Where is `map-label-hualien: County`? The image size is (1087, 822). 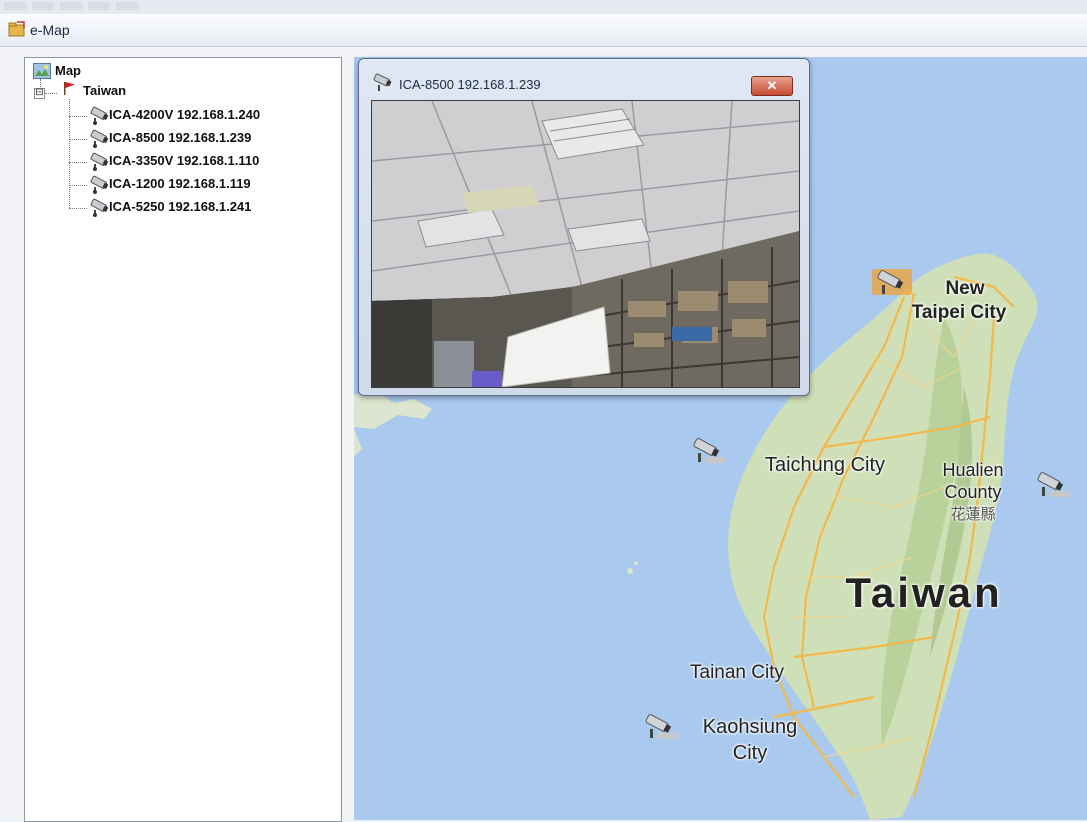
map-label-hualien: County is located at coordinates (973, 492).